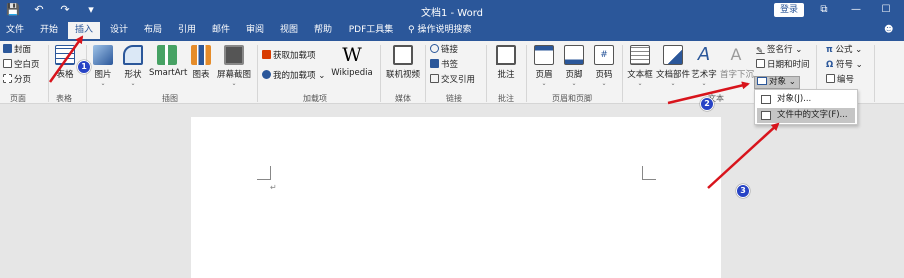  I want to click on arrow-step1, so click(66, 59).